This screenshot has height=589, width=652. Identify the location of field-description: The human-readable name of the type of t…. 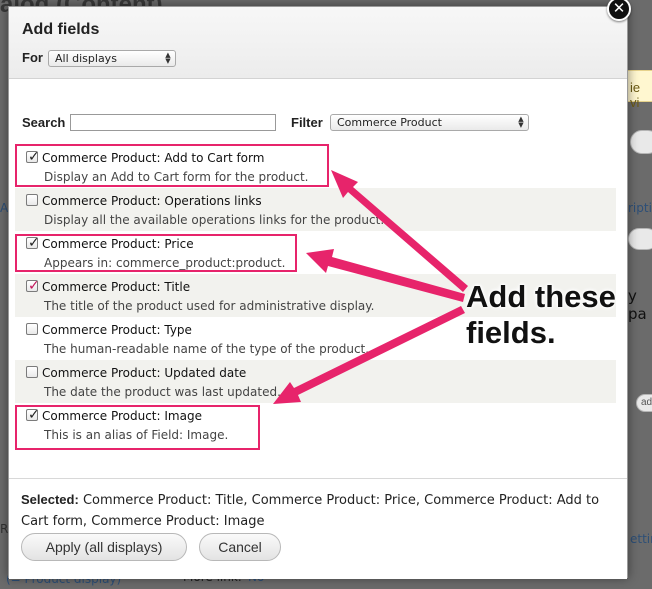
(207, 349).